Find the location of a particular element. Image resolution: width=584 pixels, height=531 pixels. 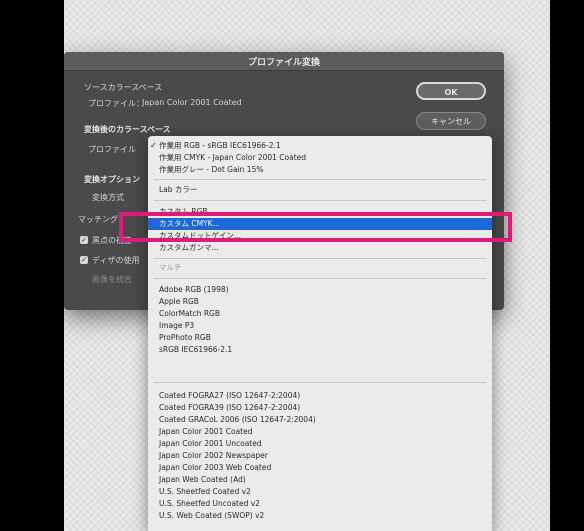

cancel-button: キャンセル is located at coordinates (451, 121).